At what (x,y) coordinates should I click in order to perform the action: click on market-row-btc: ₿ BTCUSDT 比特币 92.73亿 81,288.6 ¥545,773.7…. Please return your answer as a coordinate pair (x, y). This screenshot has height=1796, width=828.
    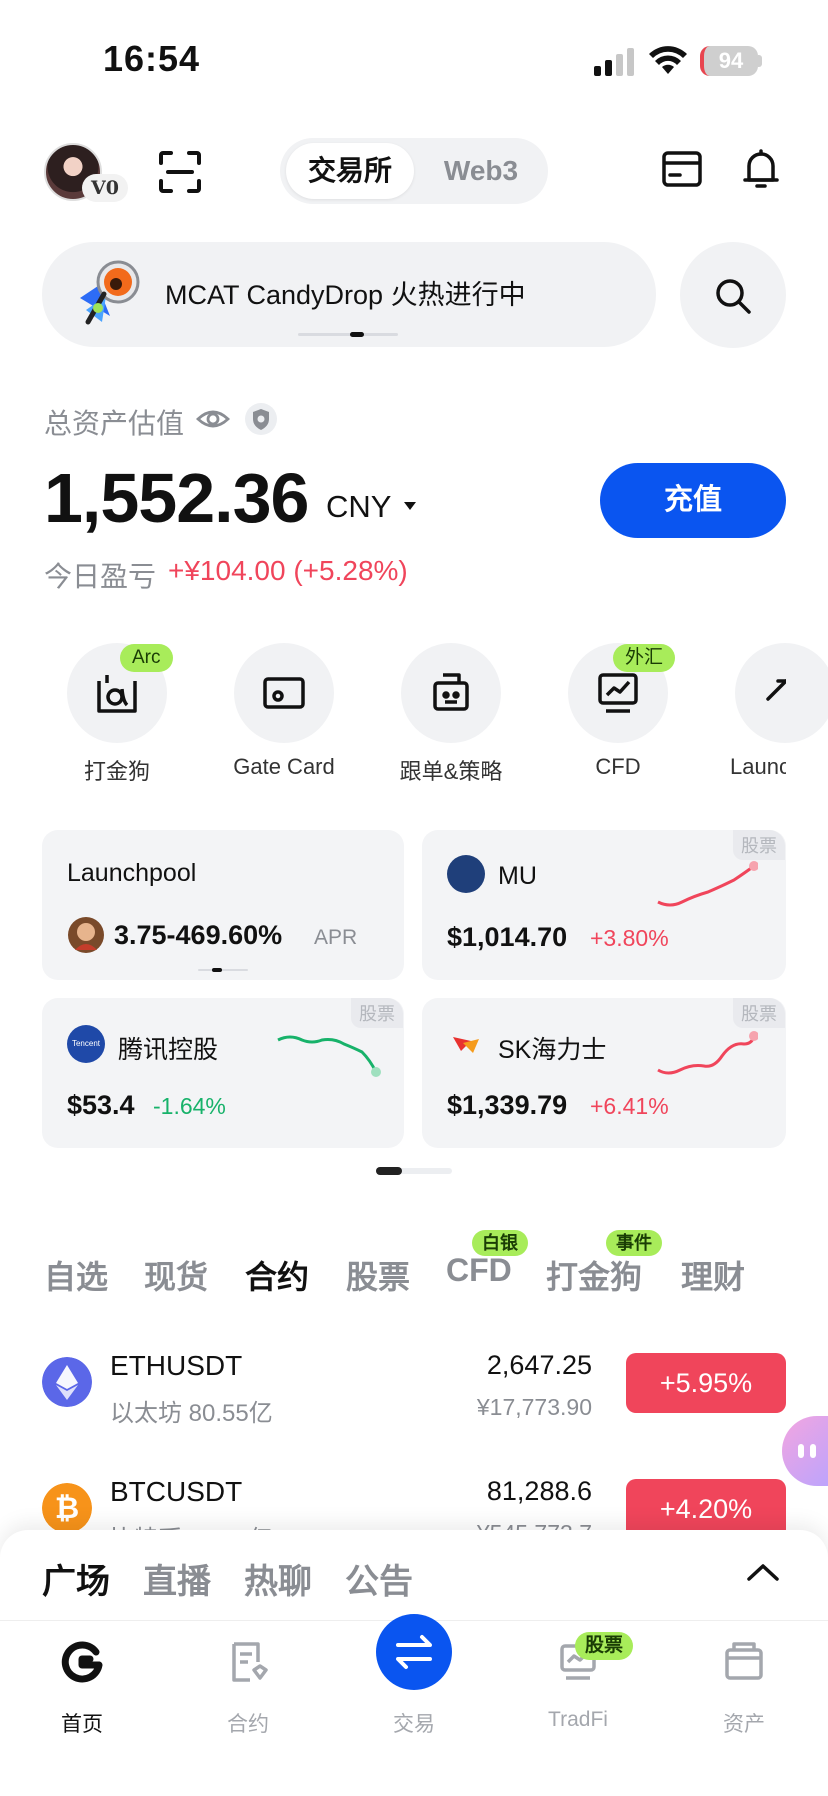
    Looking at the image, I should click on (414, 1498).